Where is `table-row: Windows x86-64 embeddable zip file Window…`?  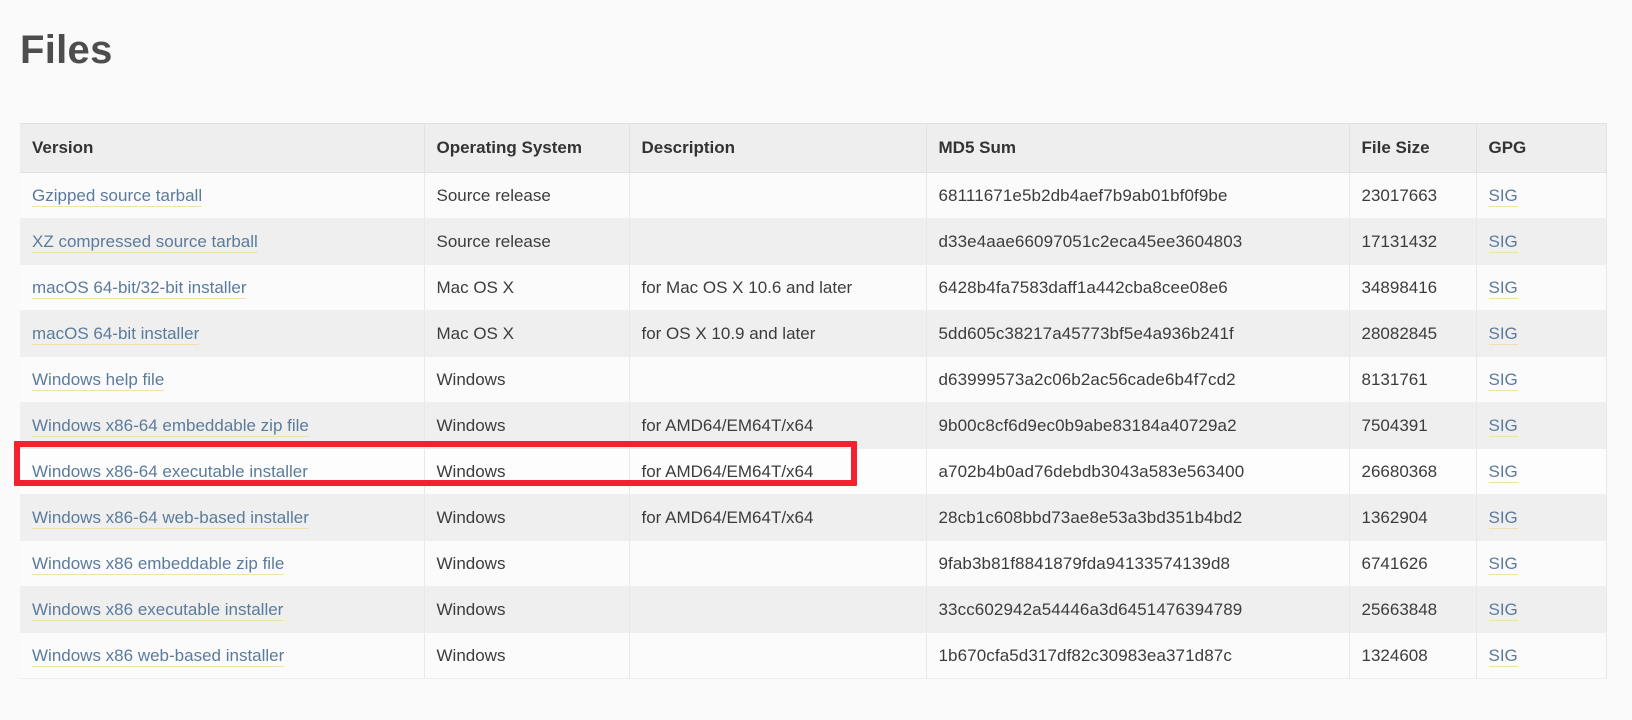
table-row: Windows x86-64 embeddable zip file Window… is located at coordinates (813, 425).